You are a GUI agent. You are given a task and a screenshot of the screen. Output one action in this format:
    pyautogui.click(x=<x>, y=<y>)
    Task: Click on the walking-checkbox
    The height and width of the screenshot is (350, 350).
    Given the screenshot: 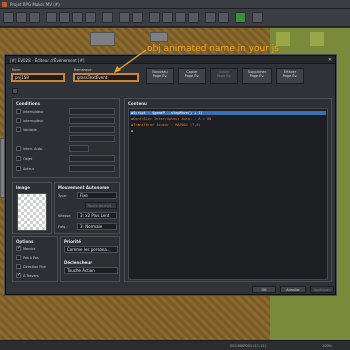 What is the action you would take?
    pyautogui.click(x=18, y=248)
    